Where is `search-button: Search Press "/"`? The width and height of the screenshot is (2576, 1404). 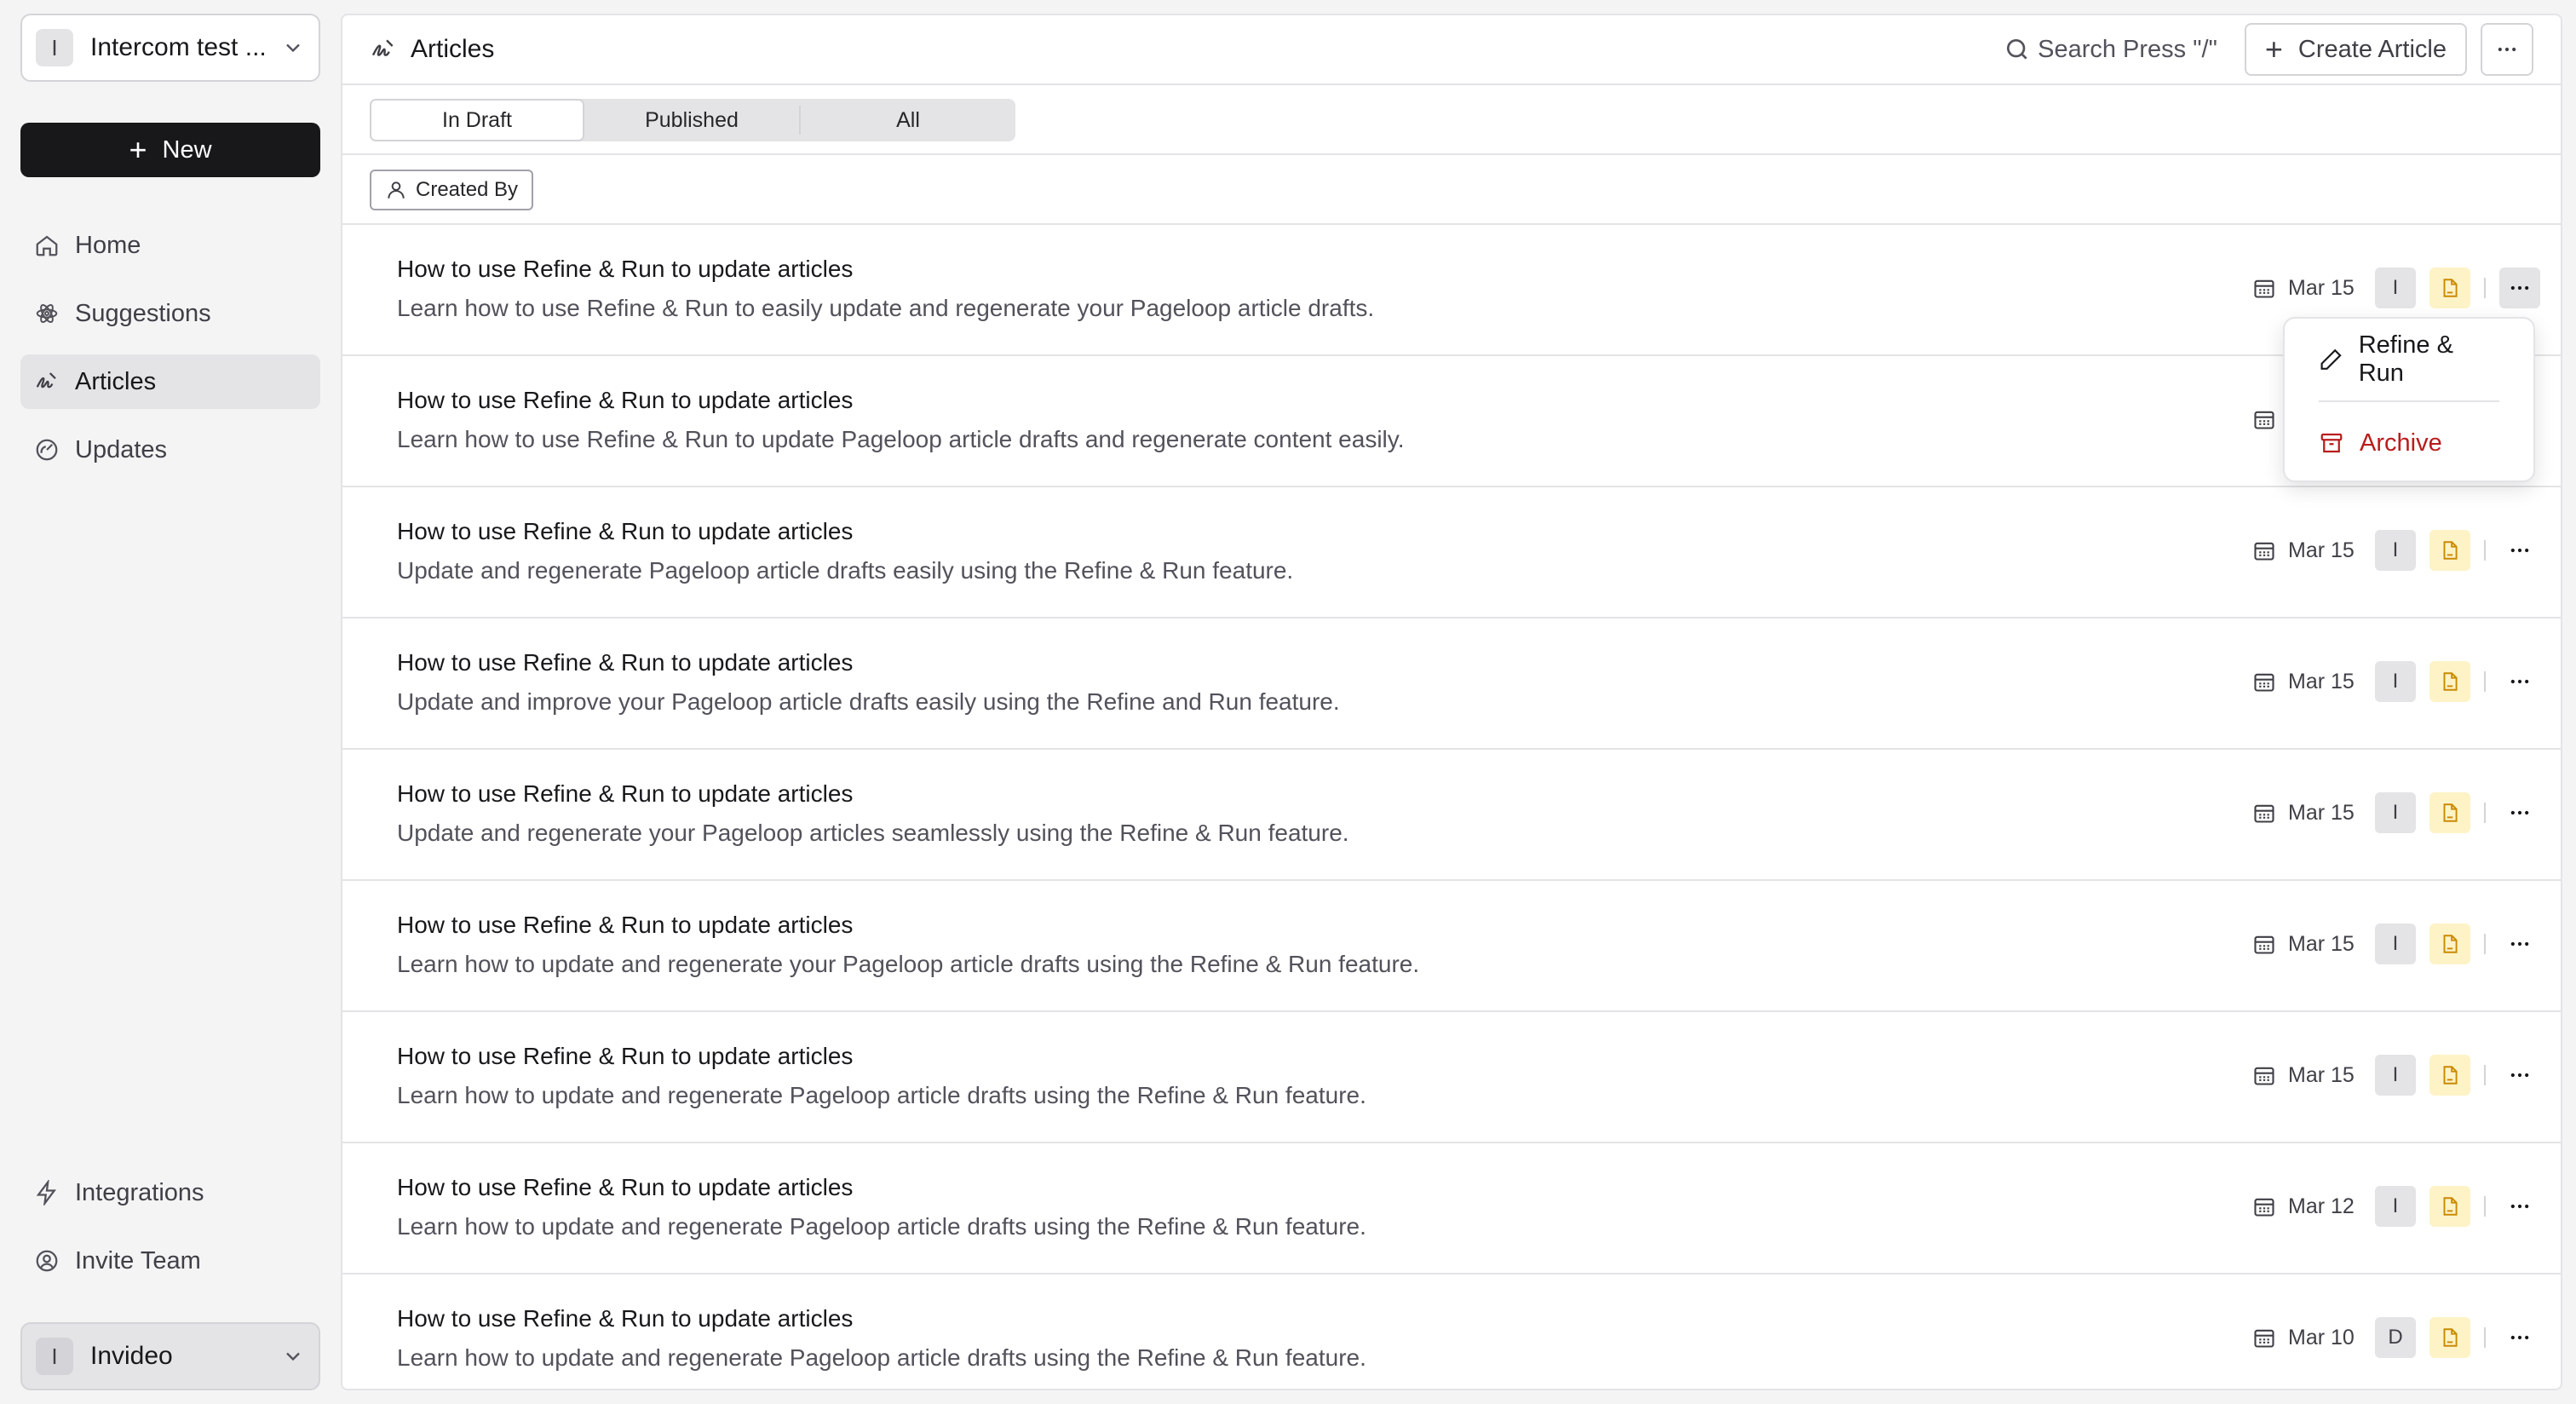
search-button: Search Press "/" is located at coordinates (2111, 50).